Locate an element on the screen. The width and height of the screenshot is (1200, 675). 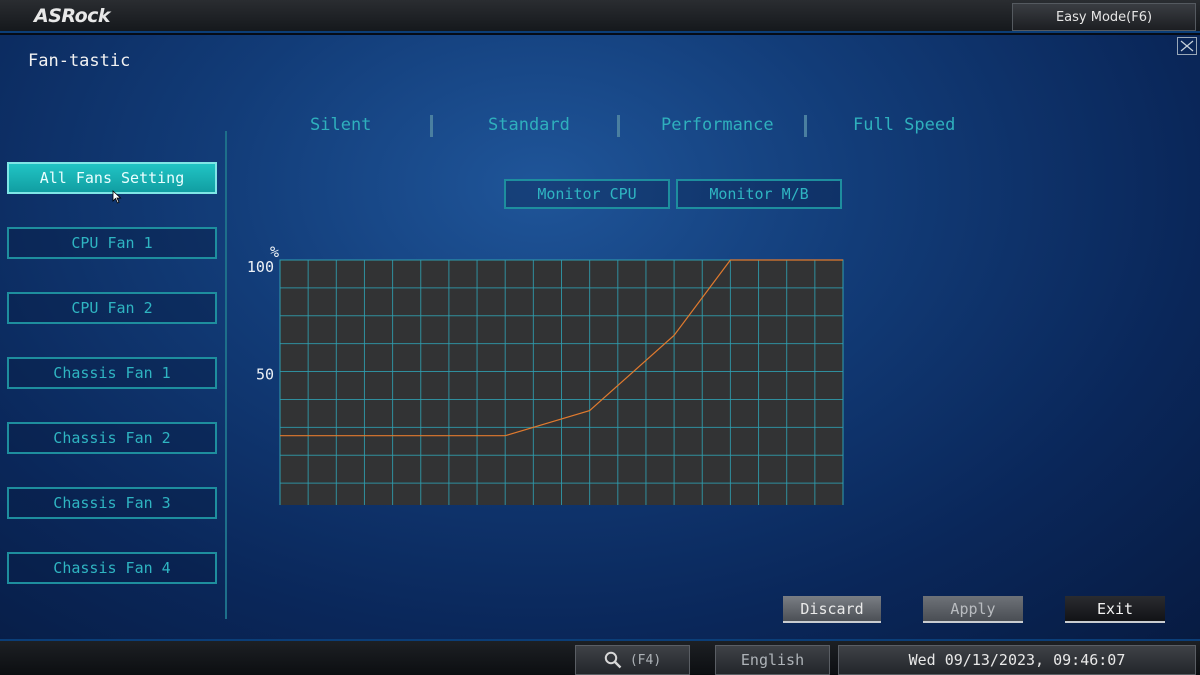
fan-item-chassis-fan-2: Chassis Fan 2 is located at coordinates (112, 438).